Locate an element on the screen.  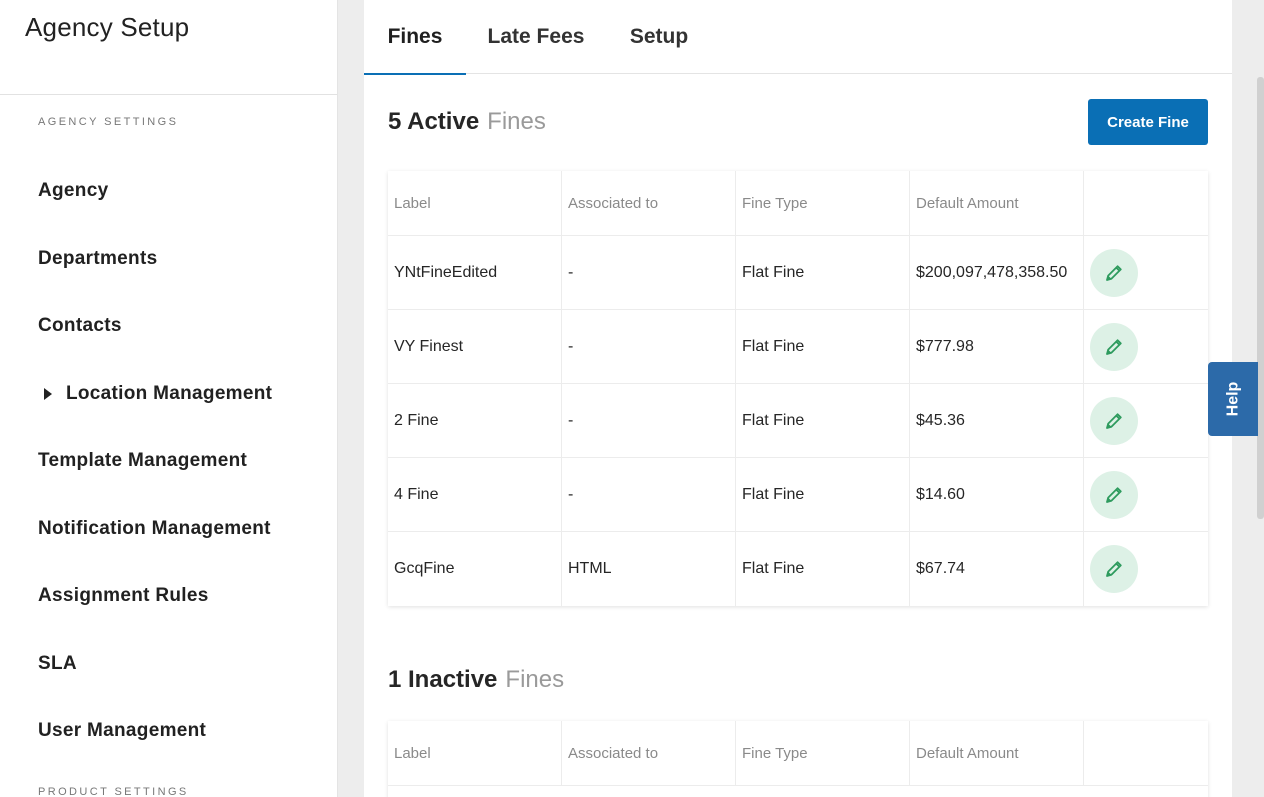
inactive-suffix: Fines is located at coordinates (535, 679).